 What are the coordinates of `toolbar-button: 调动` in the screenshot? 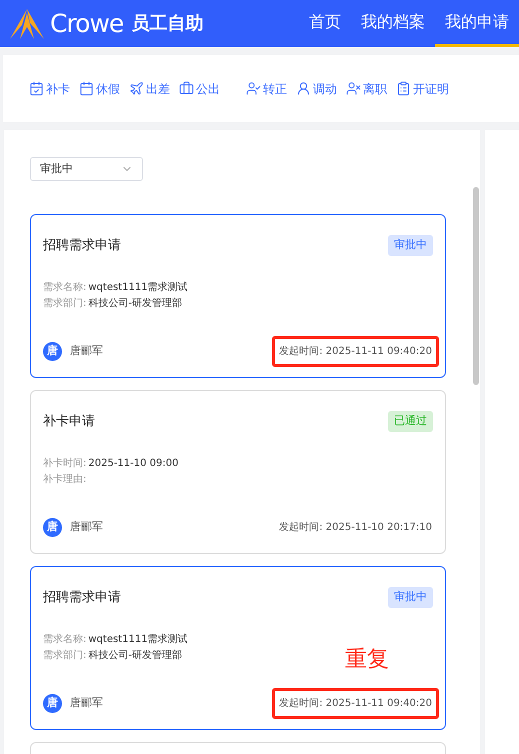 It's located at (316, 89).